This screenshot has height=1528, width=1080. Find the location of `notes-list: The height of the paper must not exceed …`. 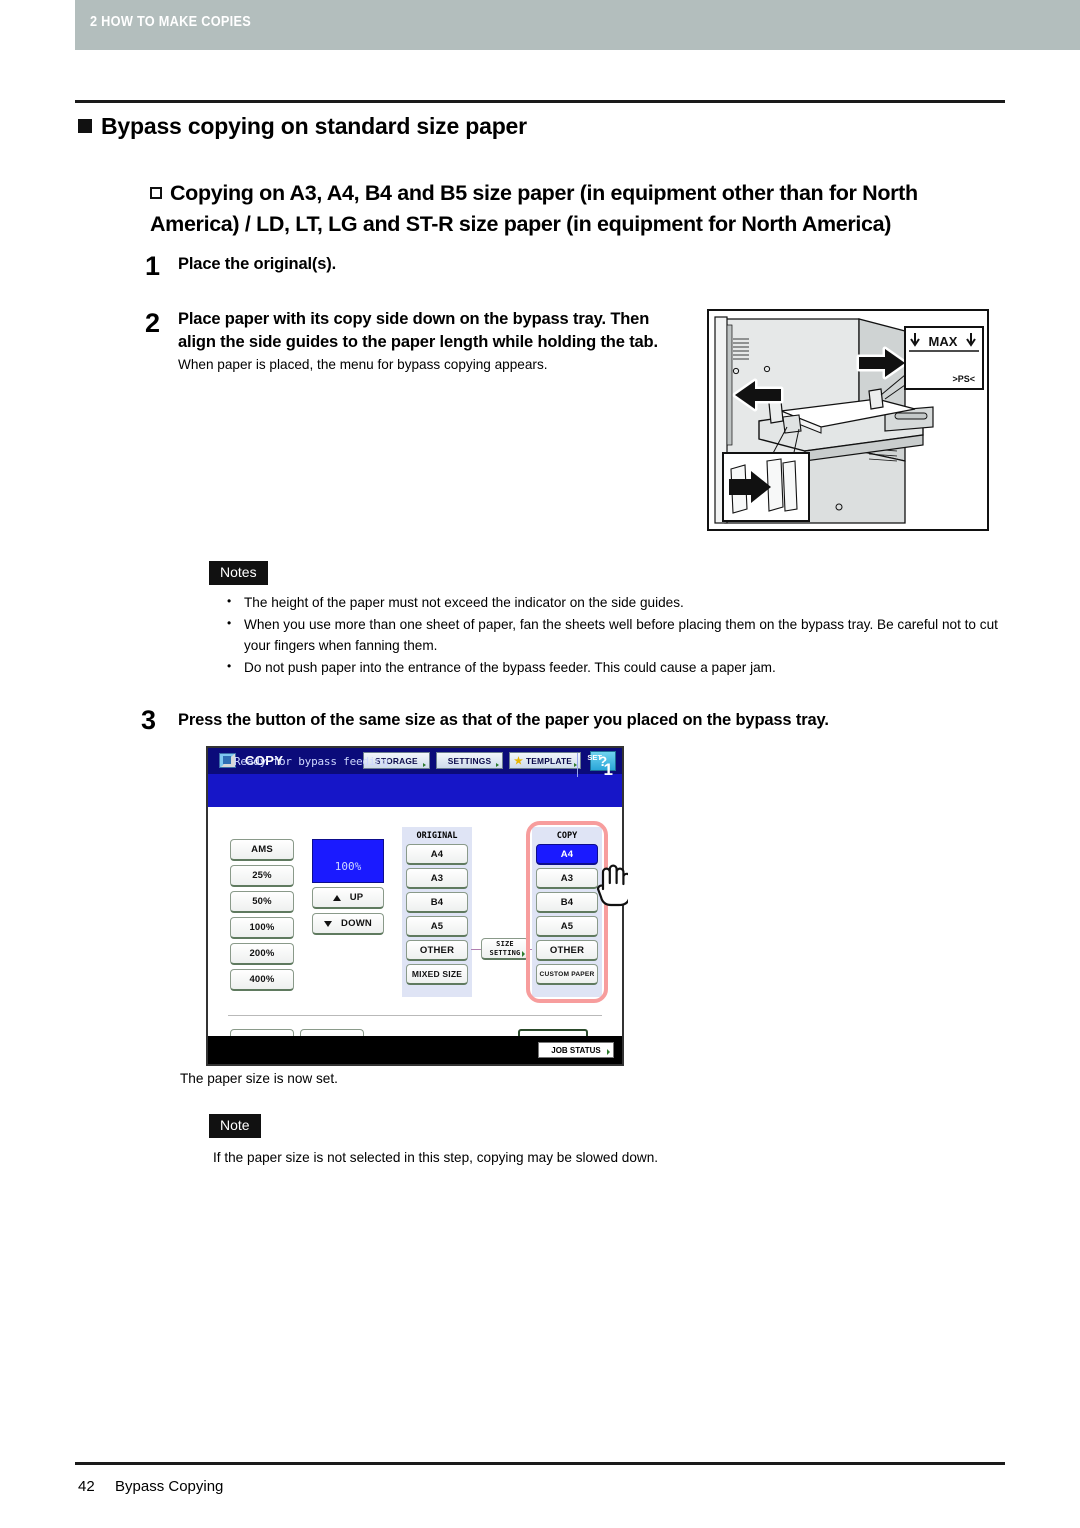

notes-list: The height of the paper must not exceed … is located at coordinates (613, 635).